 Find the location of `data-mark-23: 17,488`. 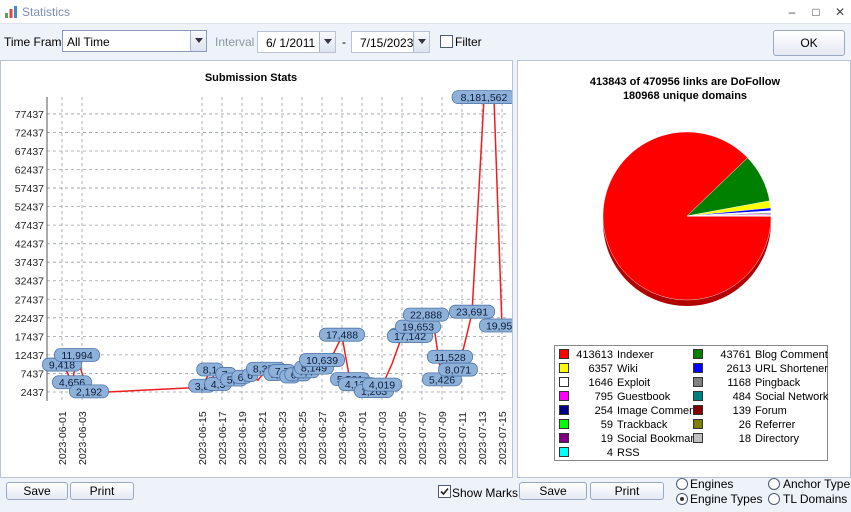

data-mark-23: 17,488 is located at coordinates (341, 334).